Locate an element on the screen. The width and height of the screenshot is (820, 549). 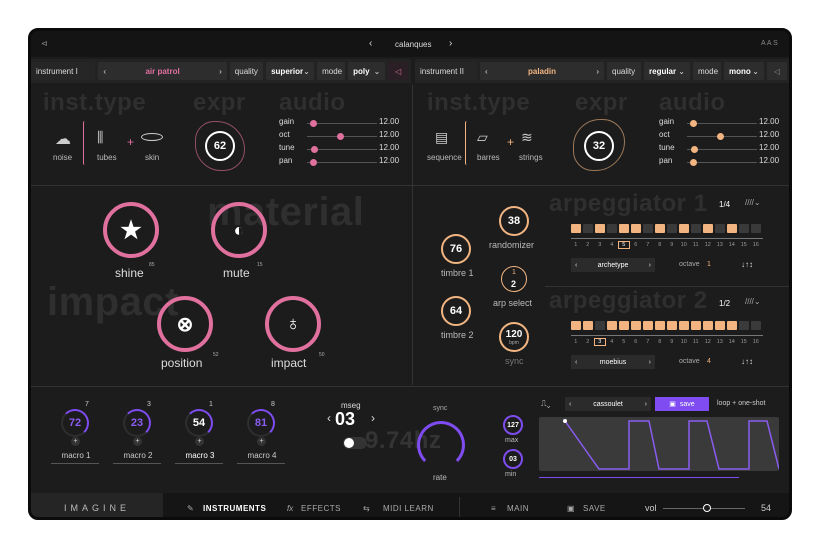
arp-1-octave-value: 1 is located at coordinates (709, 264).